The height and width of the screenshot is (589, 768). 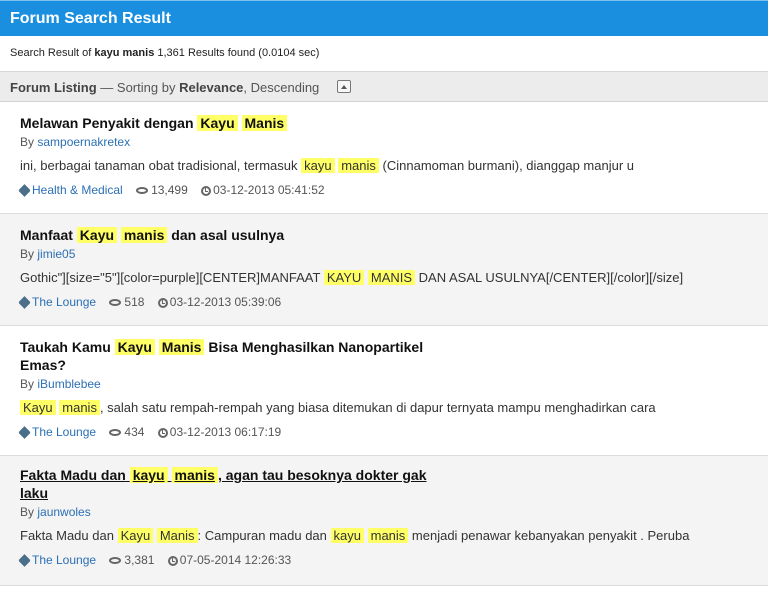 I want to click on snippet-highlight: MANIS, so click(x=391, y=277).